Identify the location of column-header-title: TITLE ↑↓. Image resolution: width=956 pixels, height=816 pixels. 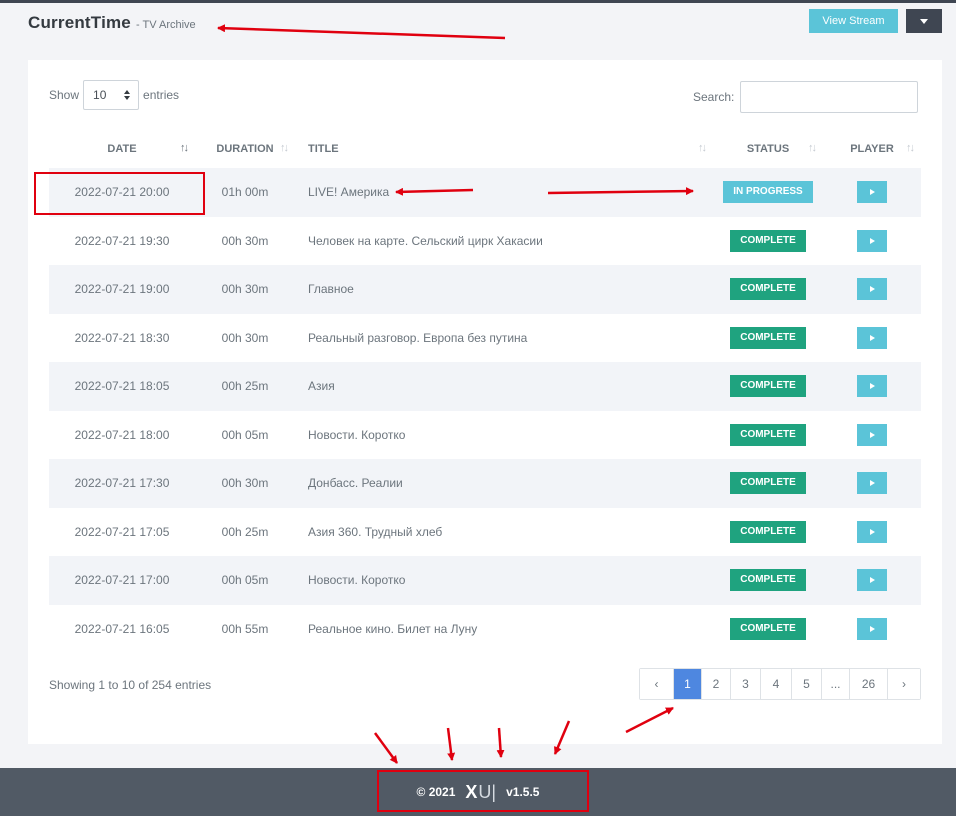
(504, 149).